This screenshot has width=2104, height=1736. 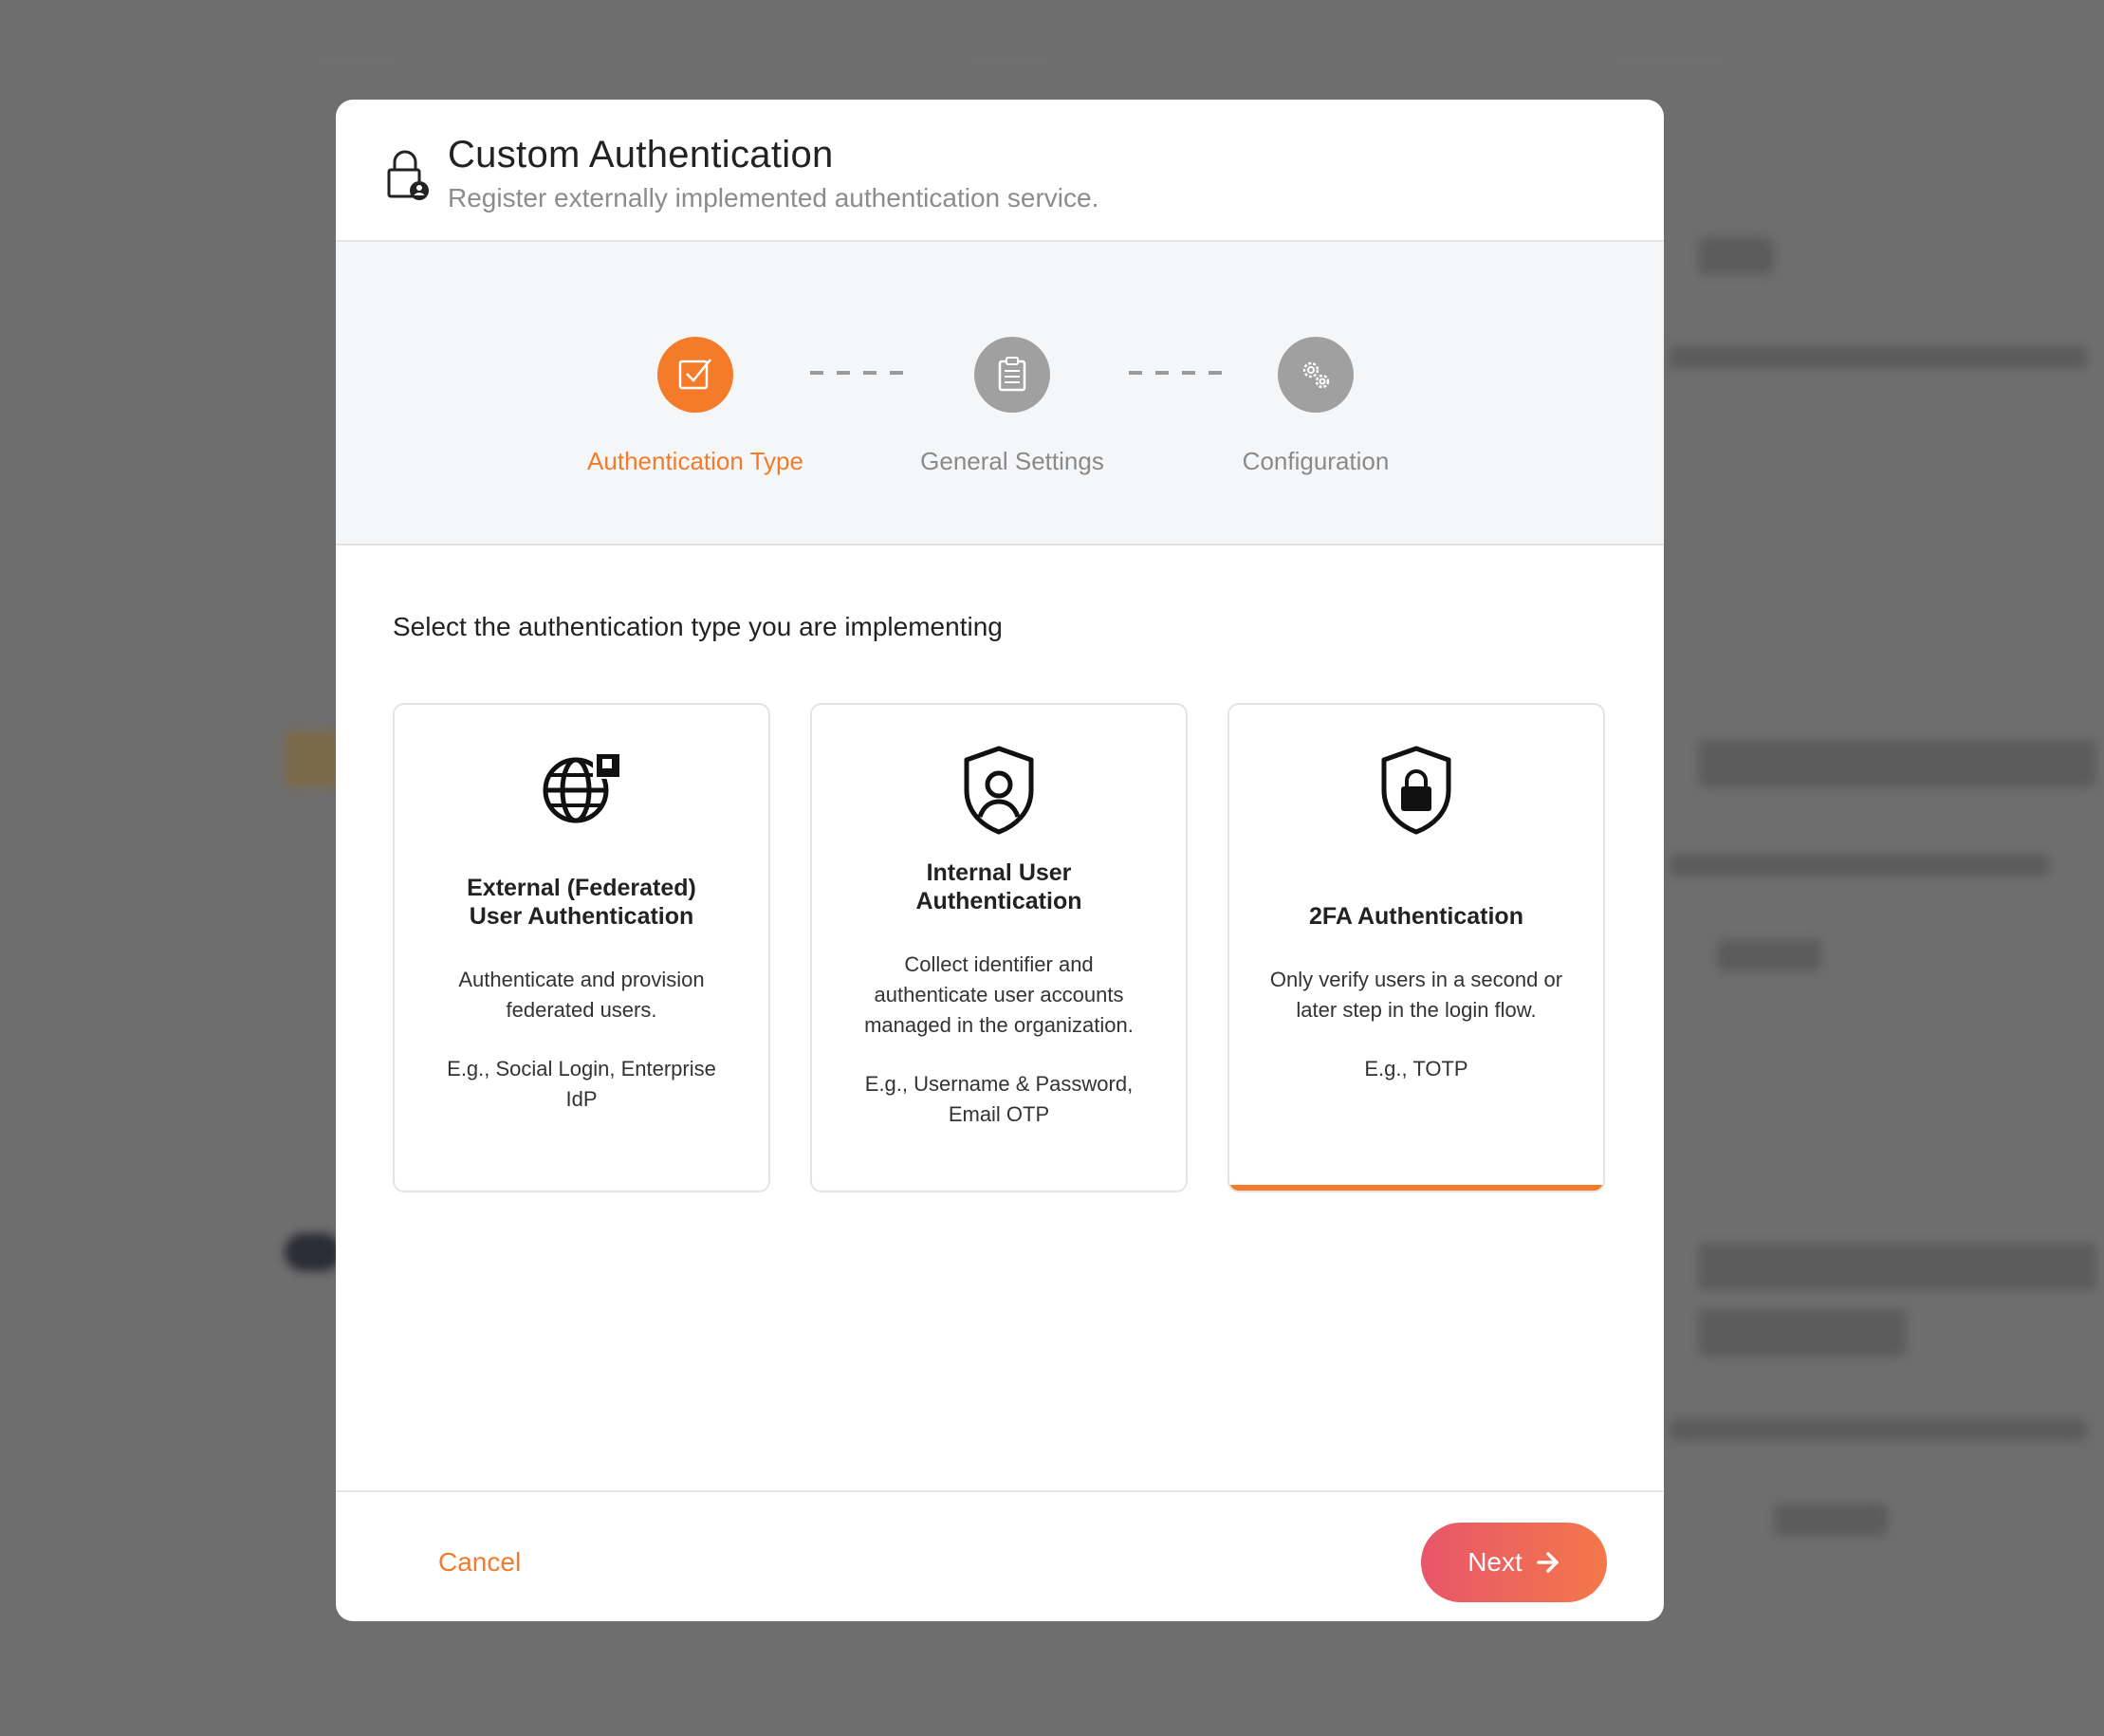 I want to click on card-example: E.g., TOTP, so click(x=1416, y=1069).